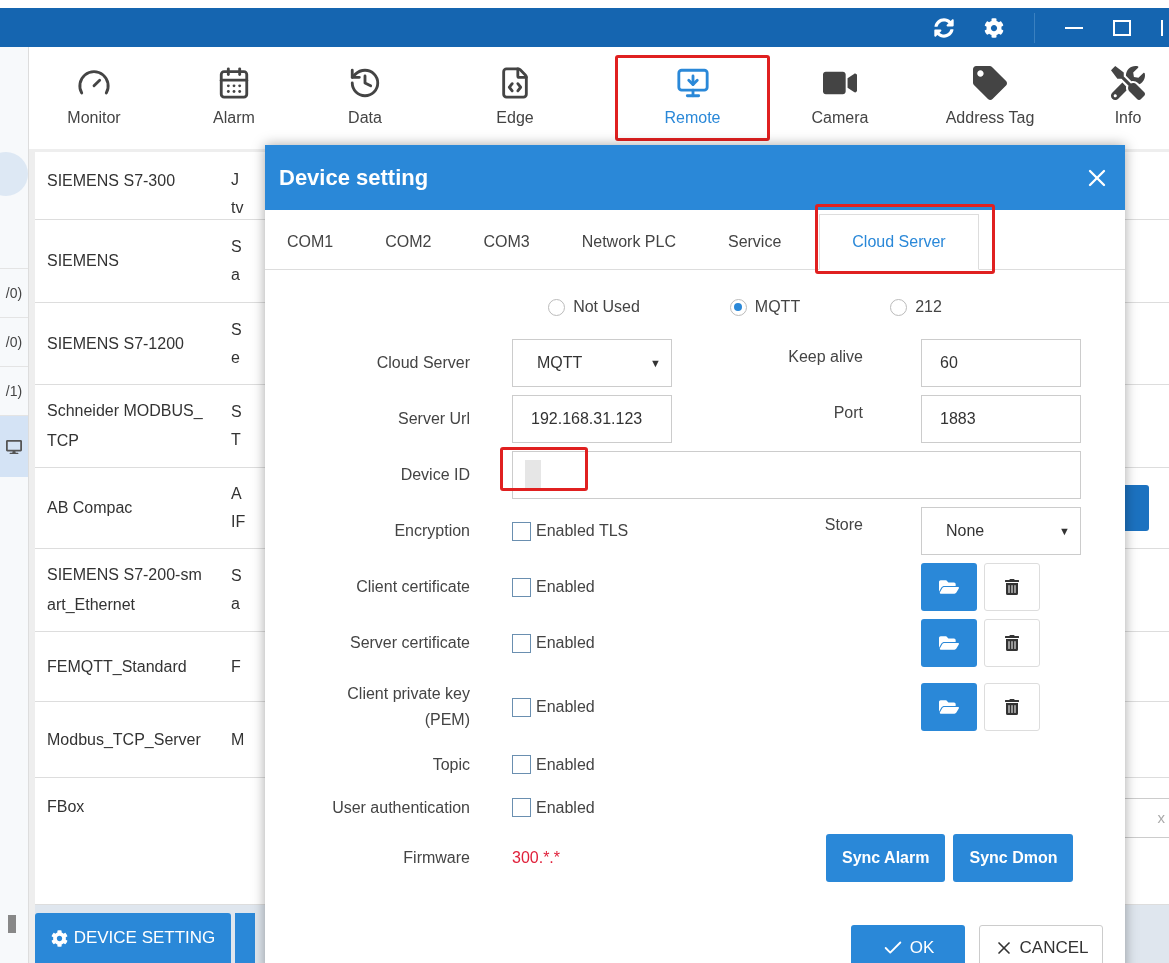 This screenshot has height=963, width=1169. I want to click on tab: Service, so click(754, 242).